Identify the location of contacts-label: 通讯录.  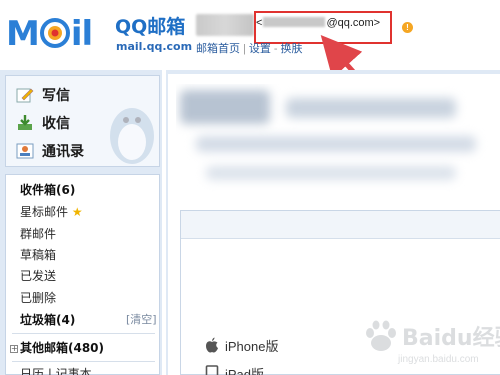
(63, 152).